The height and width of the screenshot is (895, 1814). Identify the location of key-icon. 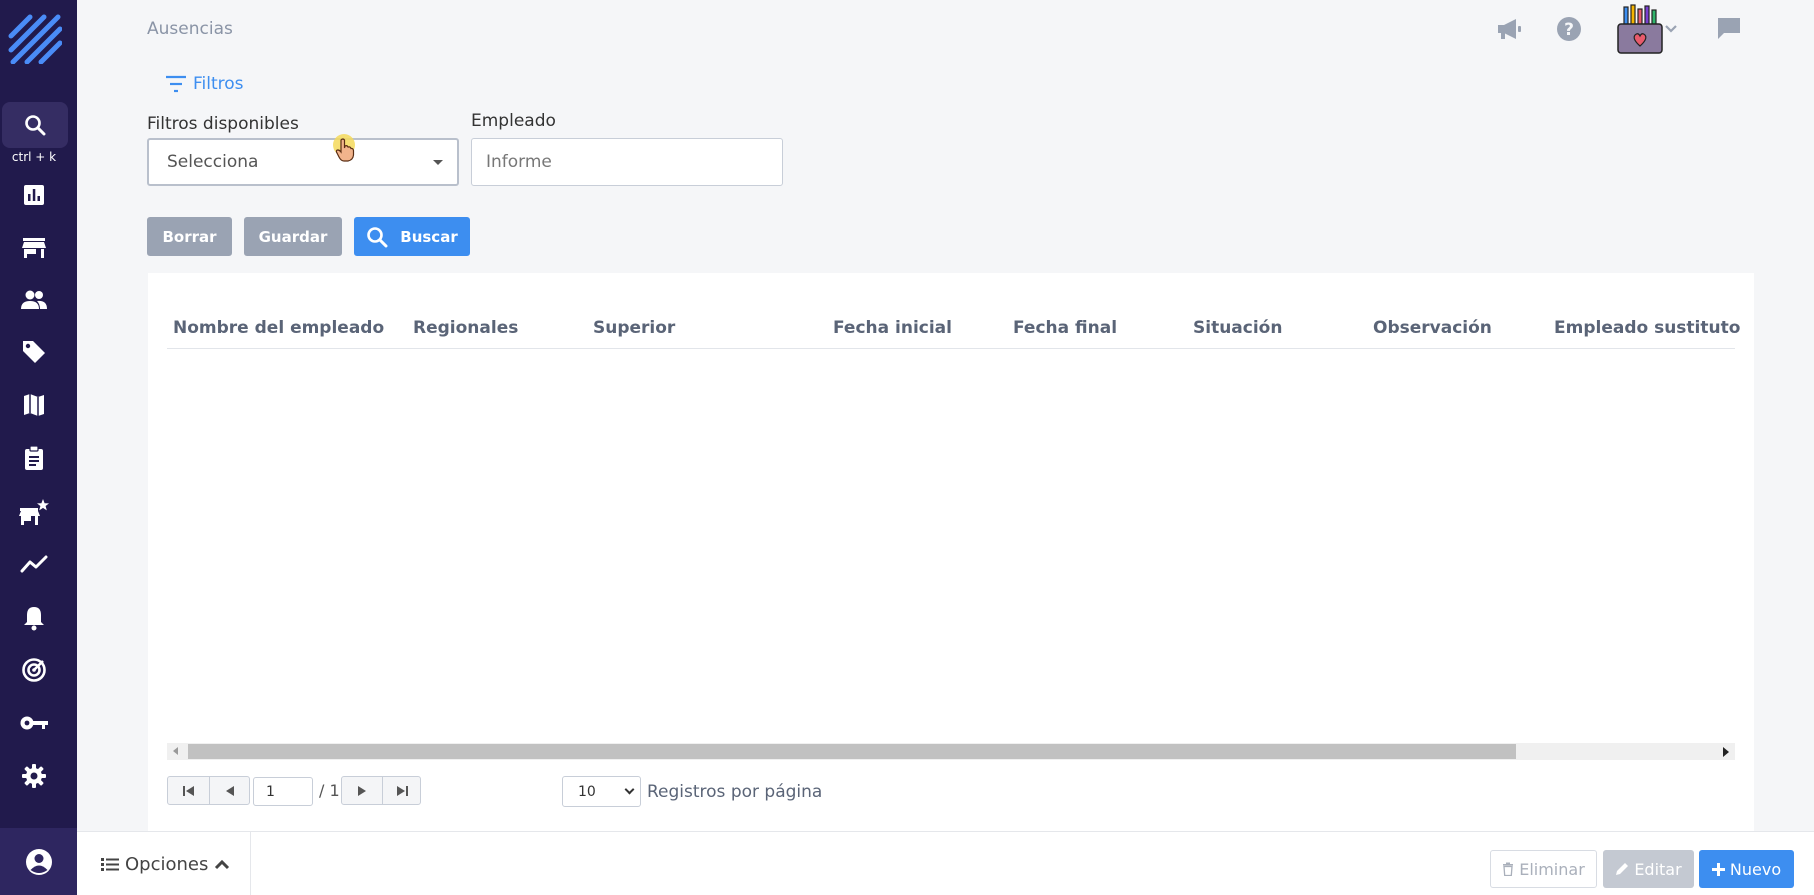
(34, 723).